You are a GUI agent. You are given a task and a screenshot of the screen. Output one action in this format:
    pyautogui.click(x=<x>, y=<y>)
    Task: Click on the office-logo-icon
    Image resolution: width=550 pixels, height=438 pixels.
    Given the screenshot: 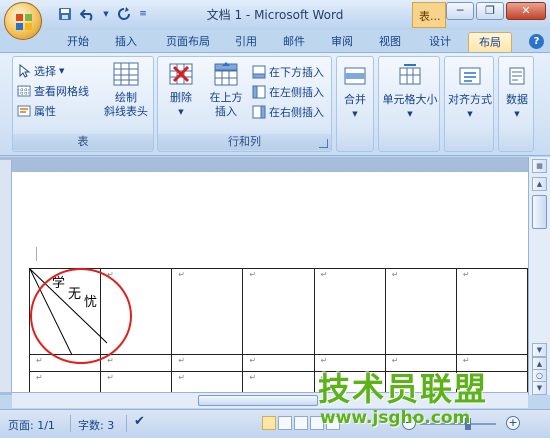 What is the action you would take?
    pyautogui.click(x=24, y=22)
    